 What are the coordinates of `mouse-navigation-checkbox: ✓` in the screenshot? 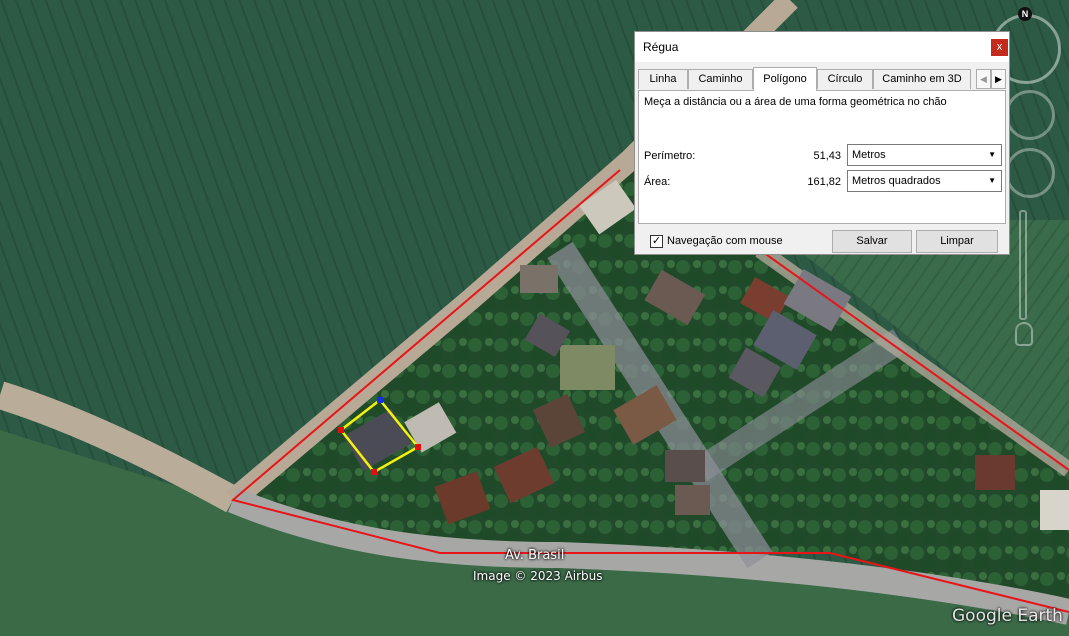 It's located at (656, 241).